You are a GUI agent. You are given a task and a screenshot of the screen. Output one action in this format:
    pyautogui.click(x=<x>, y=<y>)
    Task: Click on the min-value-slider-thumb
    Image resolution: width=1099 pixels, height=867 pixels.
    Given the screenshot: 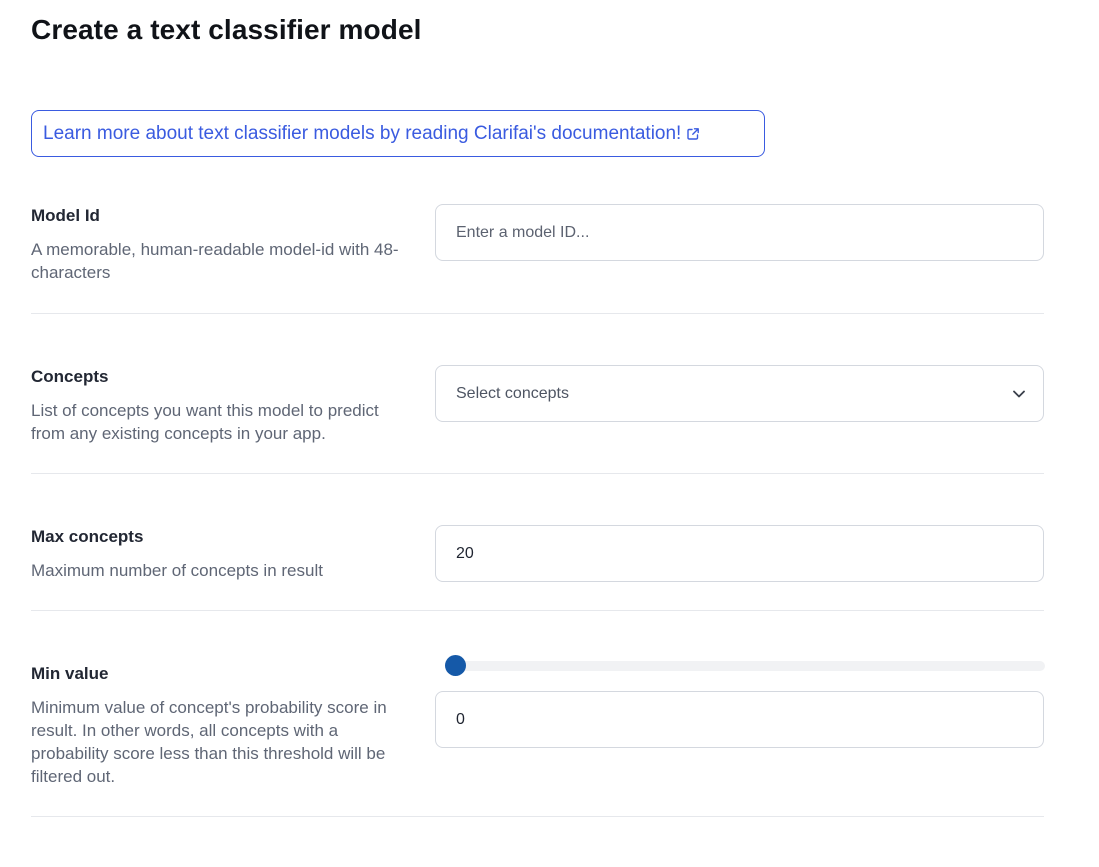 What is the action you would take?
    pyautogui.click(x=455, y=665)
    